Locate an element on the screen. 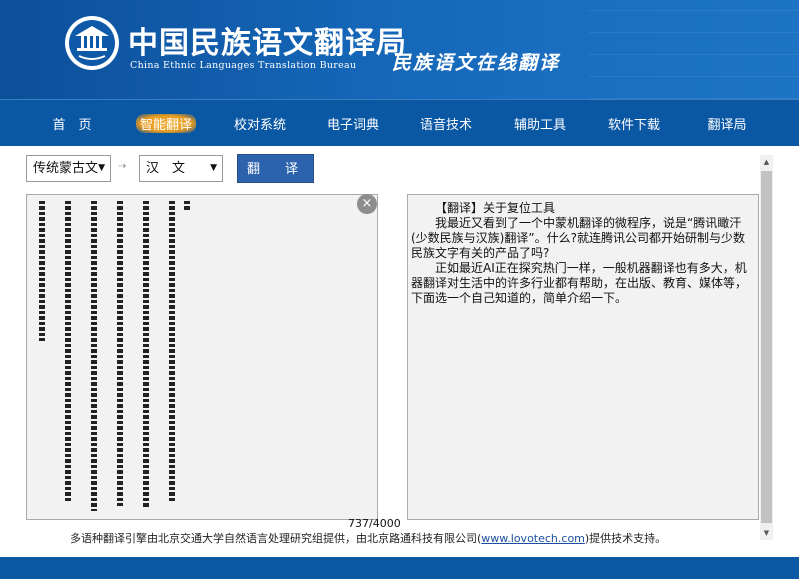 This screenshot has width=799, height=579. site-slogan: 民族语文在线翻译 is located at coordinates (476, 63).